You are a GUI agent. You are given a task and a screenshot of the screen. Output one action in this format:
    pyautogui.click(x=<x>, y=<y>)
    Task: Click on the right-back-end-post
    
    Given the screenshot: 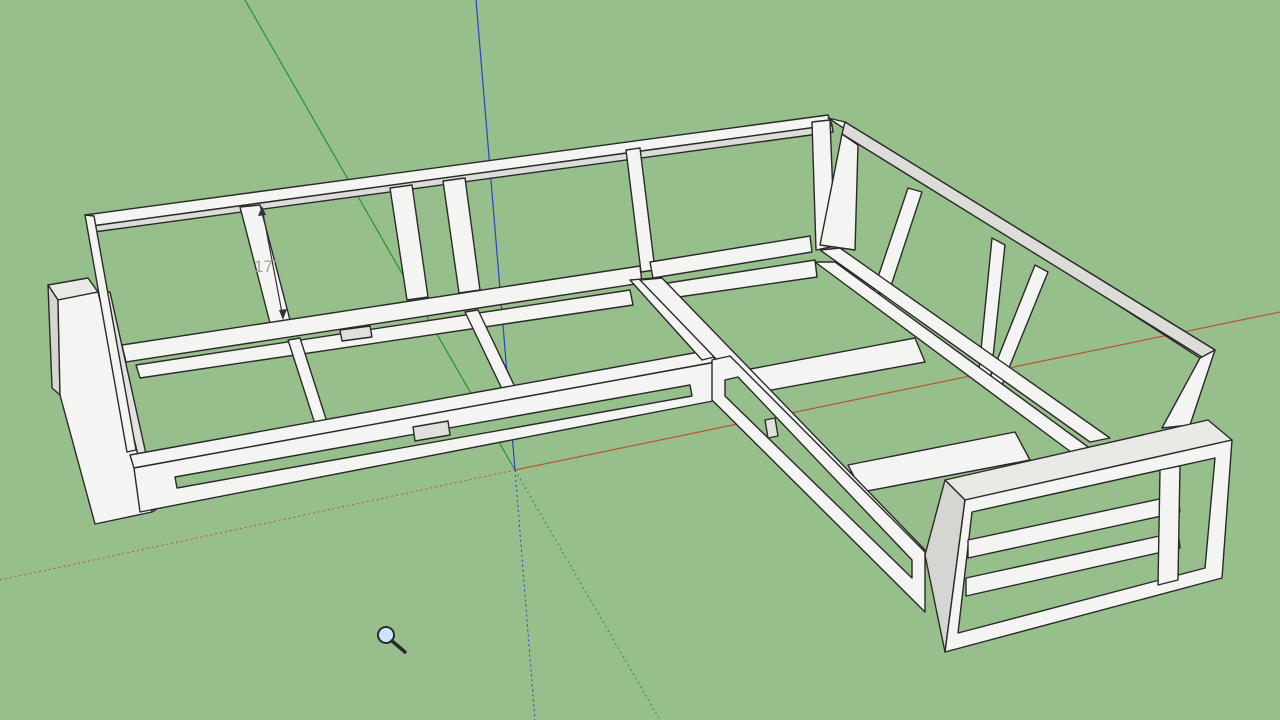 What is the action you would take?
    pyautogui.click(x=1188, y=389)
    